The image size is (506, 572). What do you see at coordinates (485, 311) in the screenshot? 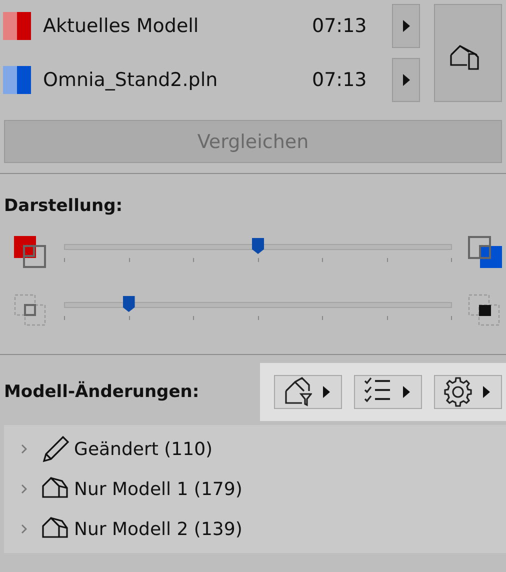
I see `filled-square-icon` at bounding box center [485, 311].